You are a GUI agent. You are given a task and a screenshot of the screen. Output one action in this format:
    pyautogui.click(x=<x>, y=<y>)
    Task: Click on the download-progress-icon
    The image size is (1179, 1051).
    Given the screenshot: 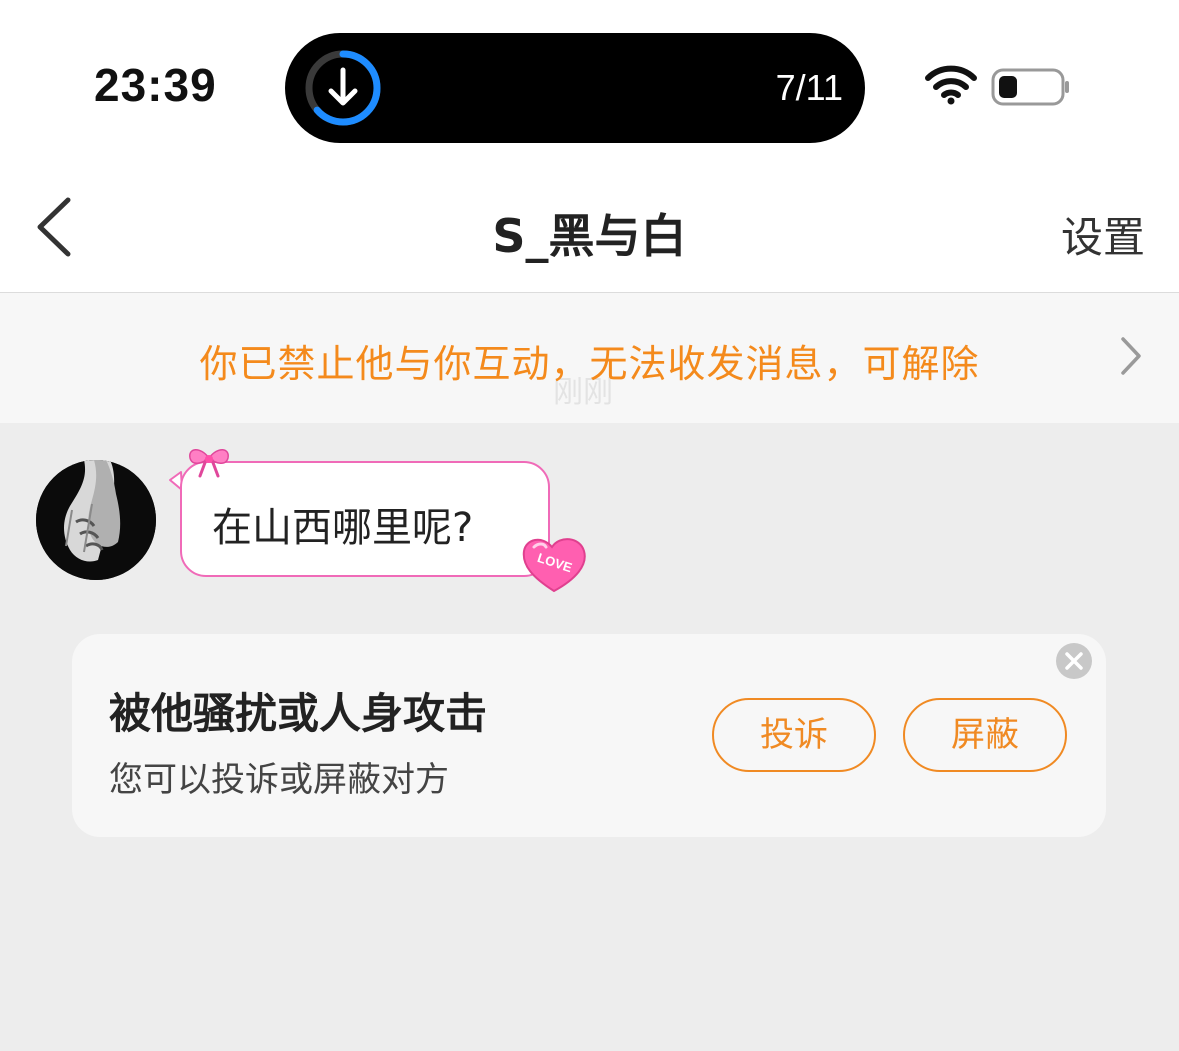 What is the action you would take?
    pyautogui.click(x=343, y=88)
    